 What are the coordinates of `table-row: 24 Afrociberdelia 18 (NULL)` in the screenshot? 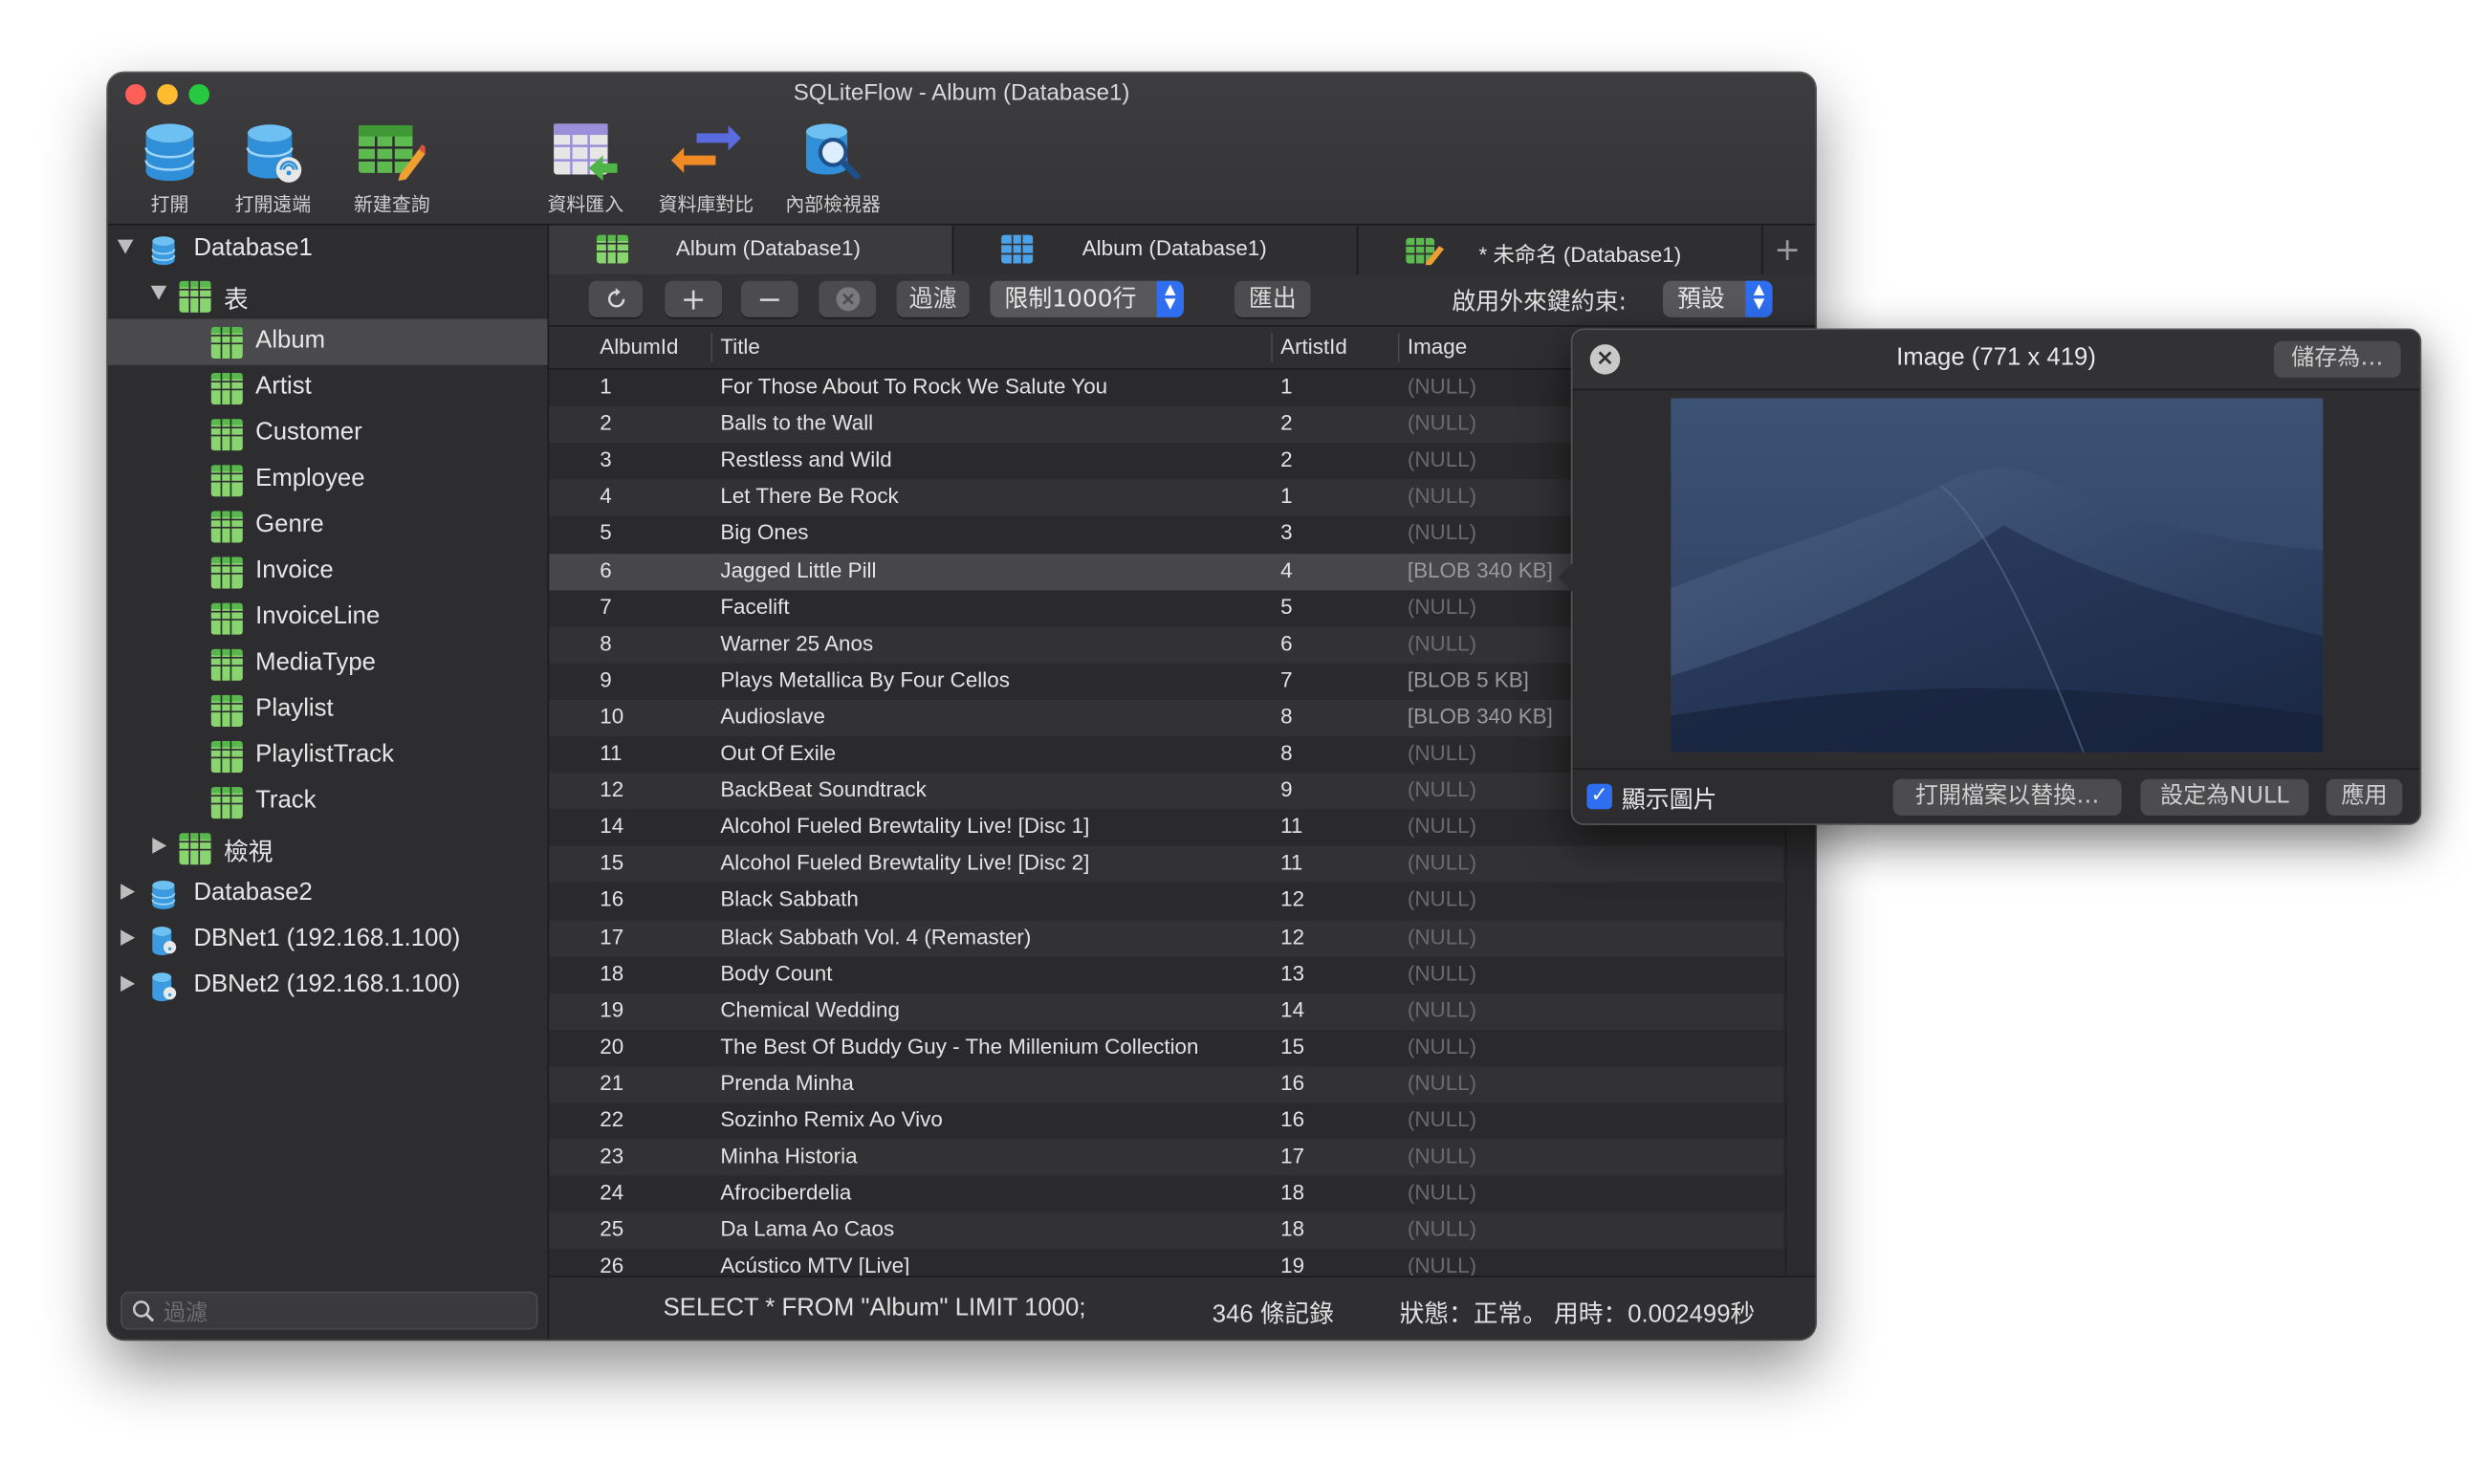 It's located at (1166, 1194).